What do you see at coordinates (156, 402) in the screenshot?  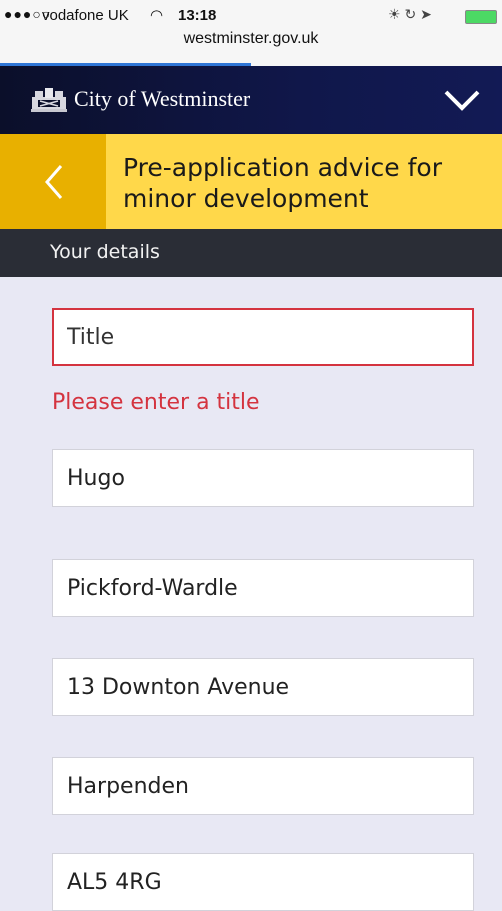 I see `title-error-message: Please enter a title` at bounding box center [156, 402].